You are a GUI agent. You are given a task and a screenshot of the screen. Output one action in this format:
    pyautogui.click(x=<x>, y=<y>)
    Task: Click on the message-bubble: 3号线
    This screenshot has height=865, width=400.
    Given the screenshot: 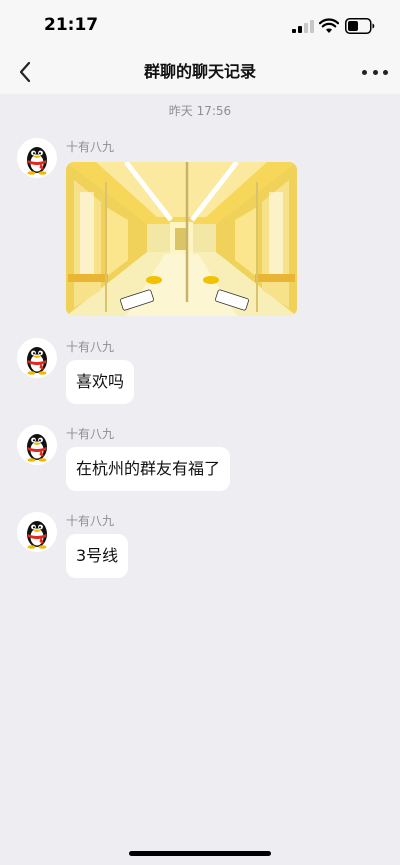 What is the action you would take?
    pyautogui.click(x=97, y=556)
    